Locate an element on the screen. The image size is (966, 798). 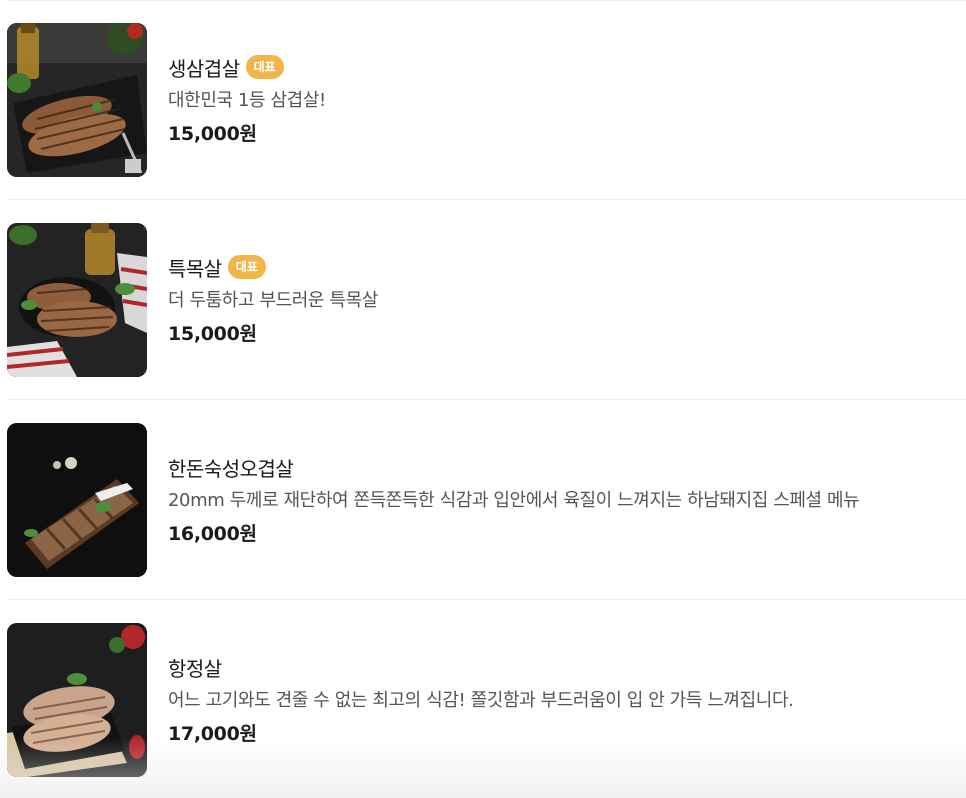
pork-jowl-thumbnail is located at coordinates (77, 700).